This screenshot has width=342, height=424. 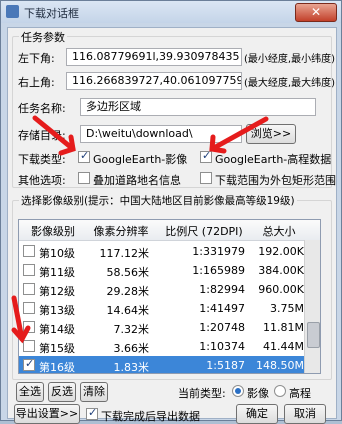 I want to click on level-size: 41.44M, so click(x=283, y=346).